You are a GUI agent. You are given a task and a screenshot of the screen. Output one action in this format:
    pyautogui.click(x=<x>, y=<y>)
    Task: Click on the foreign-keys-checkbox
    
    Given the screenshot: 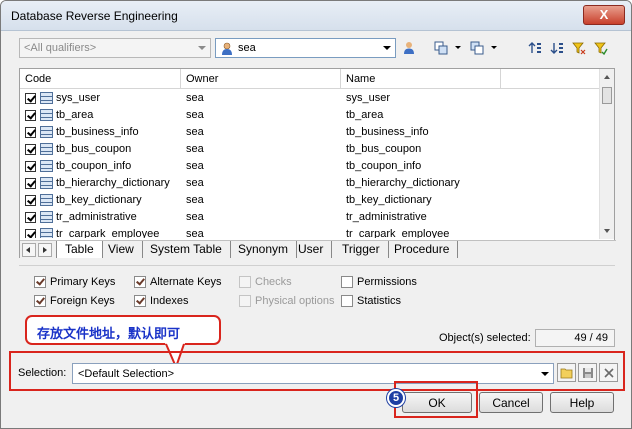 What is the action you would take?
    pyautogui.click(x=40, y=301)
    